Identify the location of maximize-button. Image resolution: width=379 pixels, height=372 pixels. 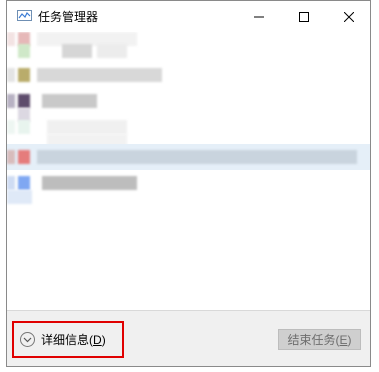
(304, 16).